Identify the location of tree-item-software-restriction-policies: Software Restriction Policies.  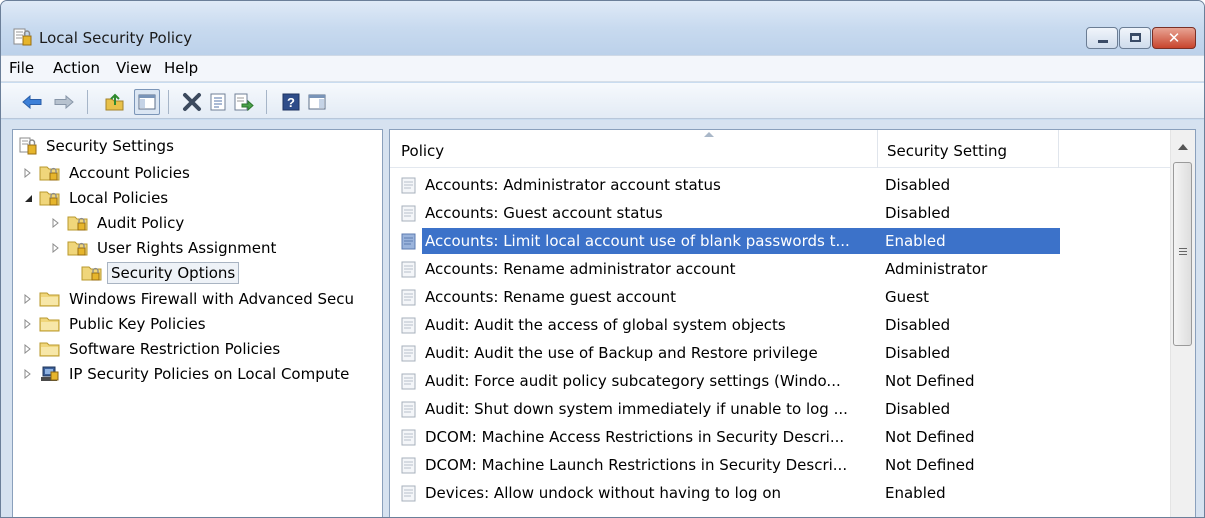
(153, 349).